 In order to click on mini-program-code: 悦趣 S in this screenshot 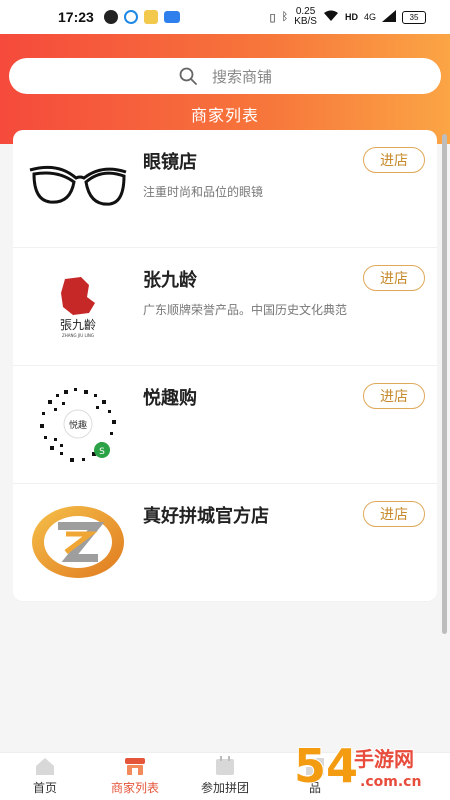, I will do `click(78, 424)`.